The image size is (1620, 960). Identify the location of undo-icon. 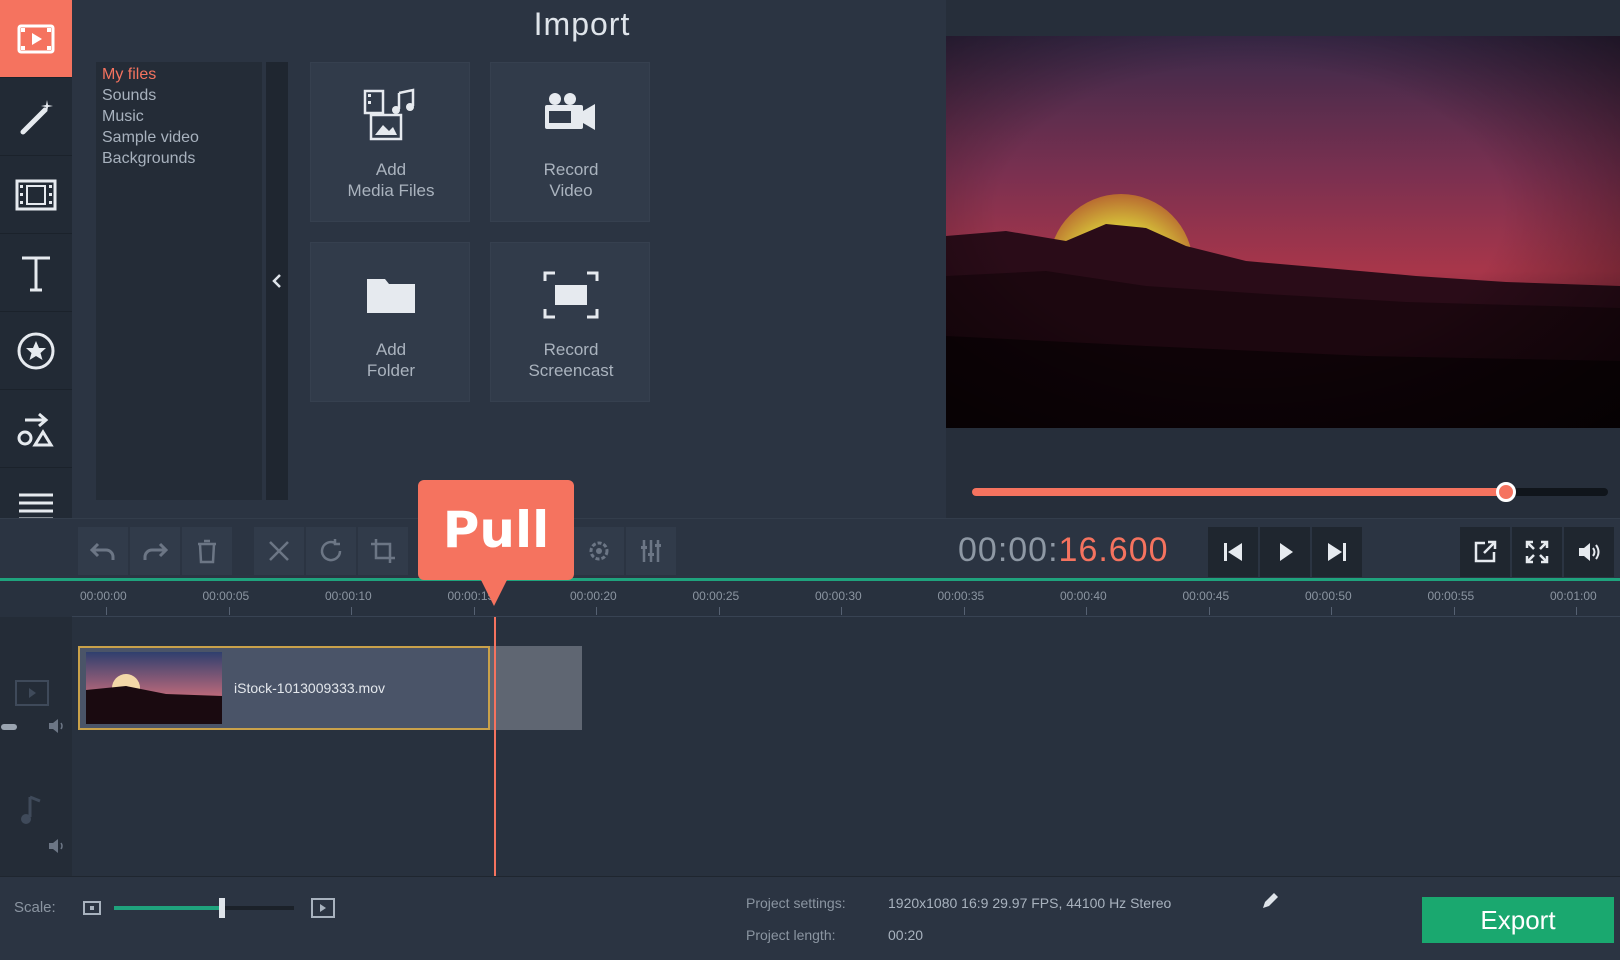
(102, 551).